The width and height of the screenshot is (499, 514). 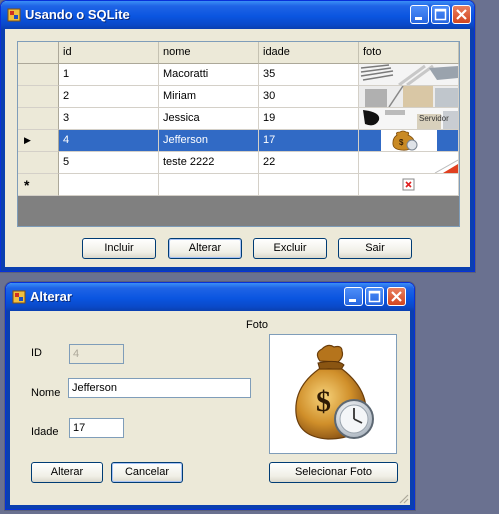 I want to click on table-row: 3 Jessica 19 Servidor, so click(x=238, y=119).